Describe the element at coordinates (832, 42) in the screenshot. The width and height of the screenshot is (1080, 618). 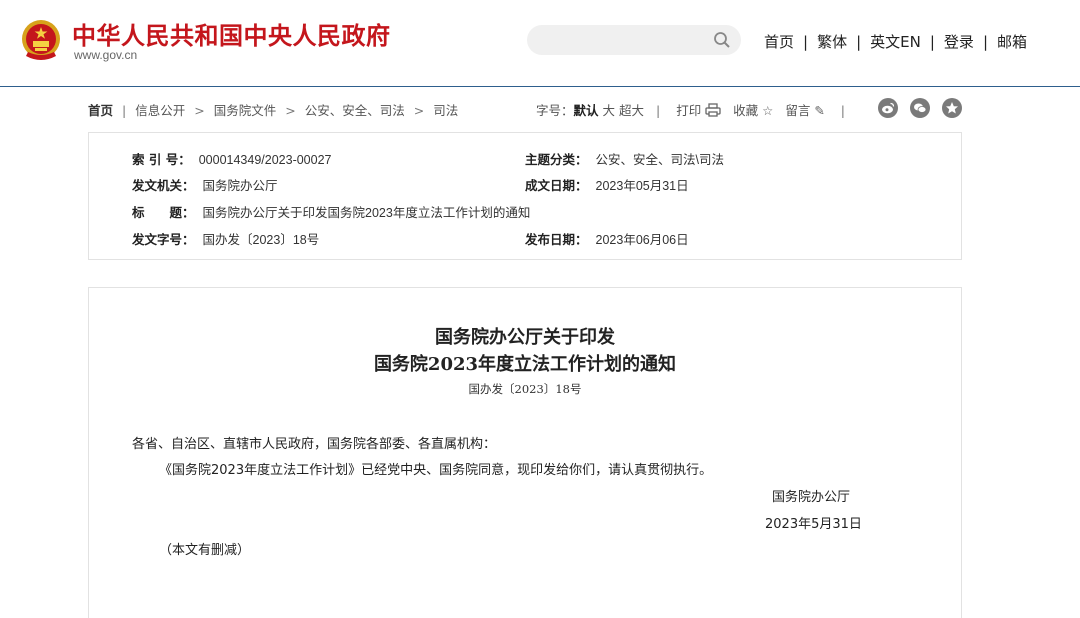
I see `nav-traditional: 繁体` at that location.